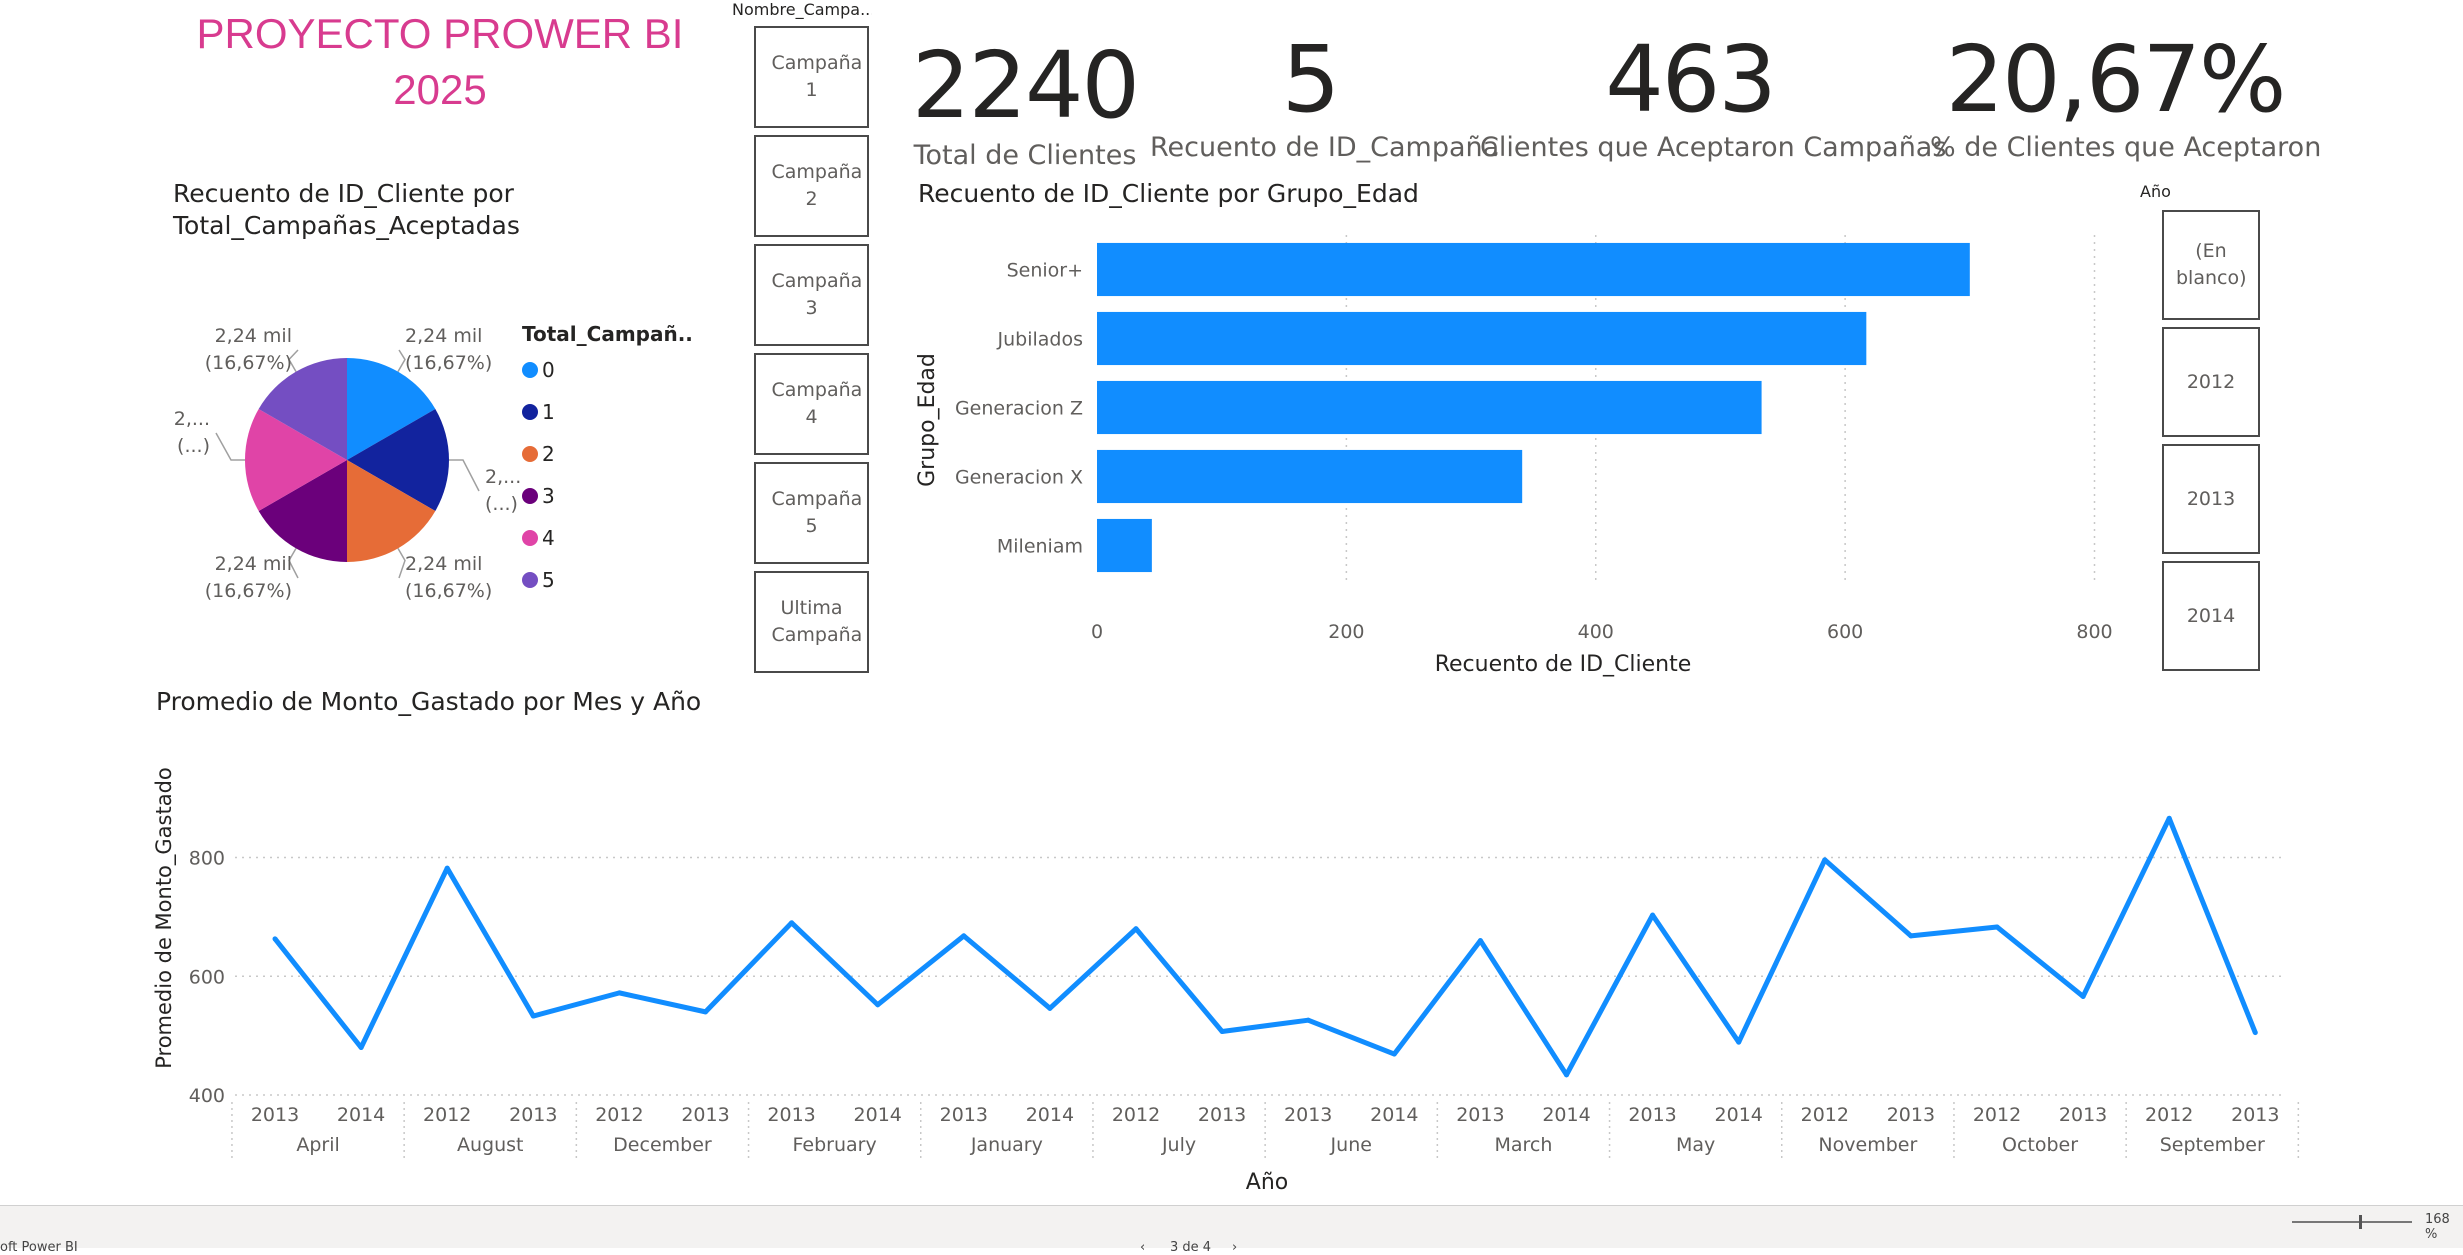 The height and width of the screenshot is (1255, 2463). I want to click on pie-legend-item: 4, so click(538, 538).